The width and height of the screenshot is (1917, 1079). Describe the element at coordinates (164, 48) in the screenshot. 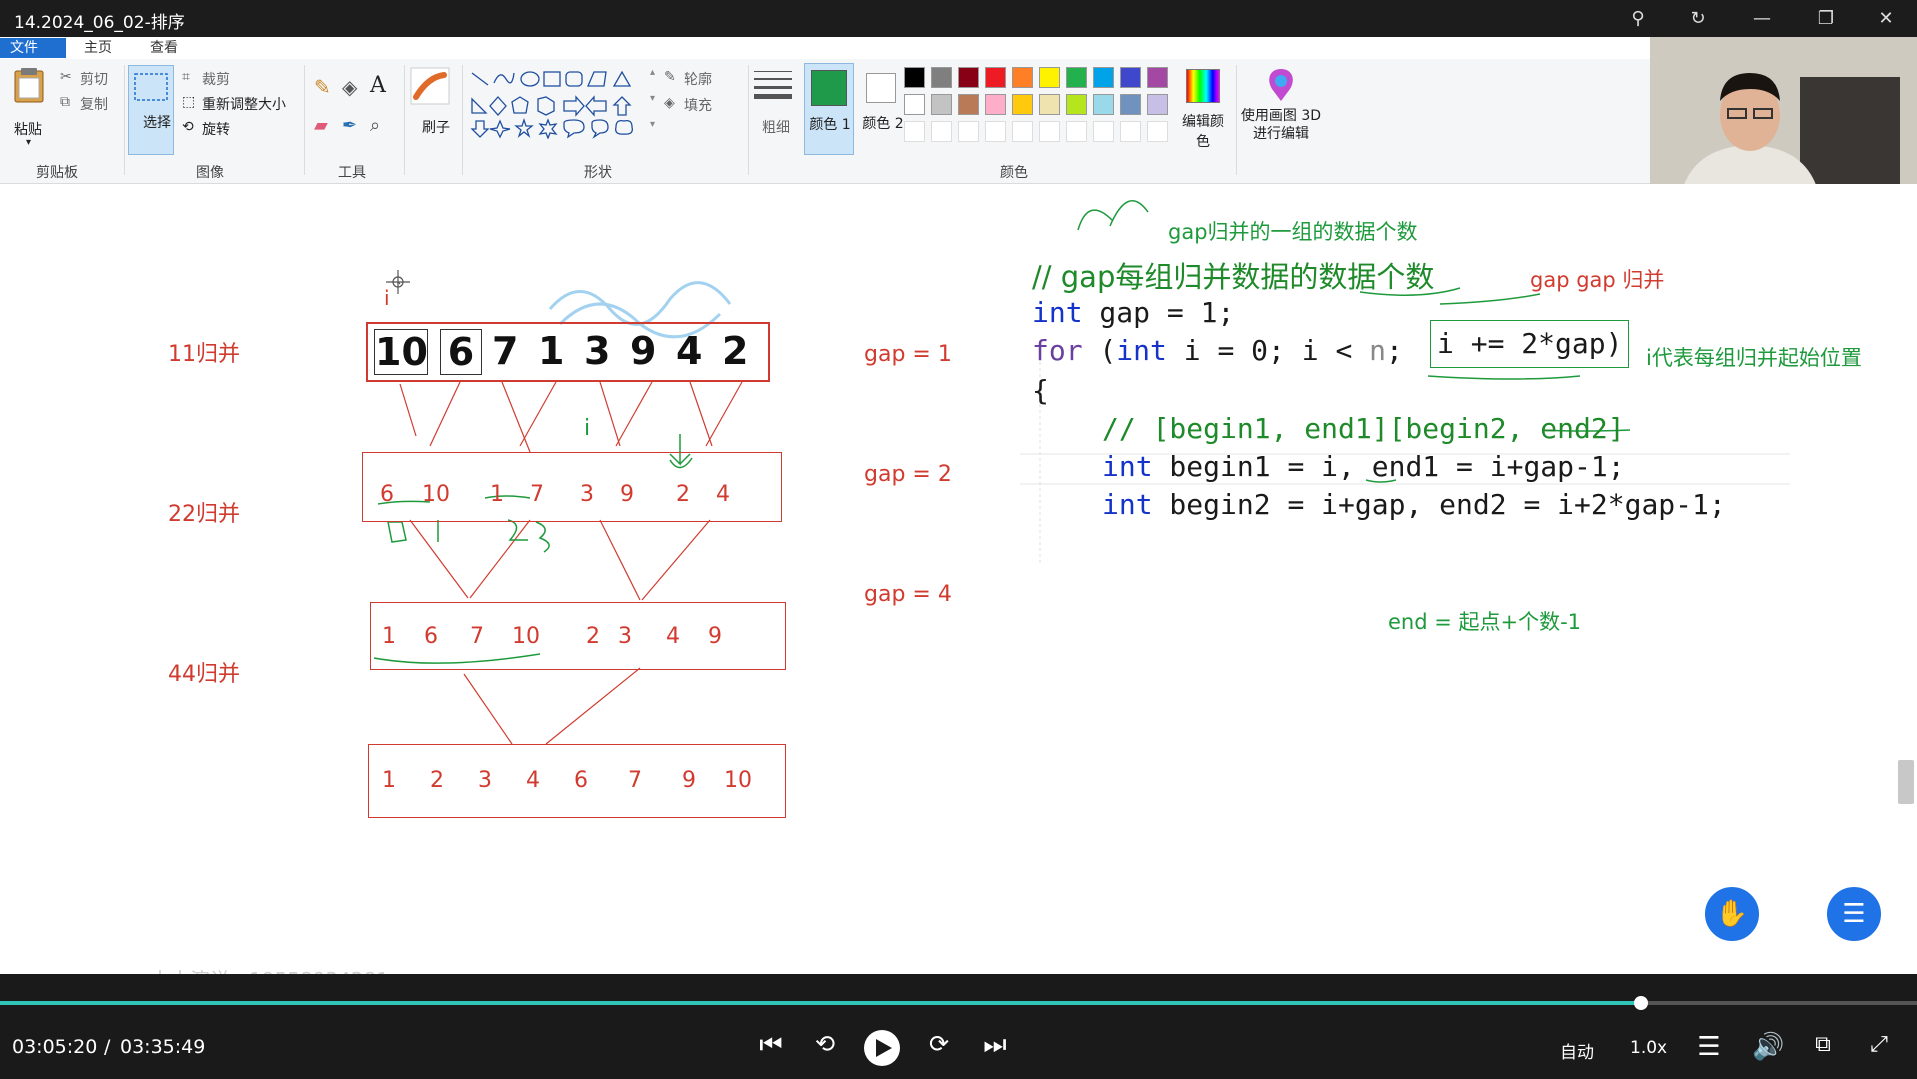

I see `tab-view: 查看` at that location.